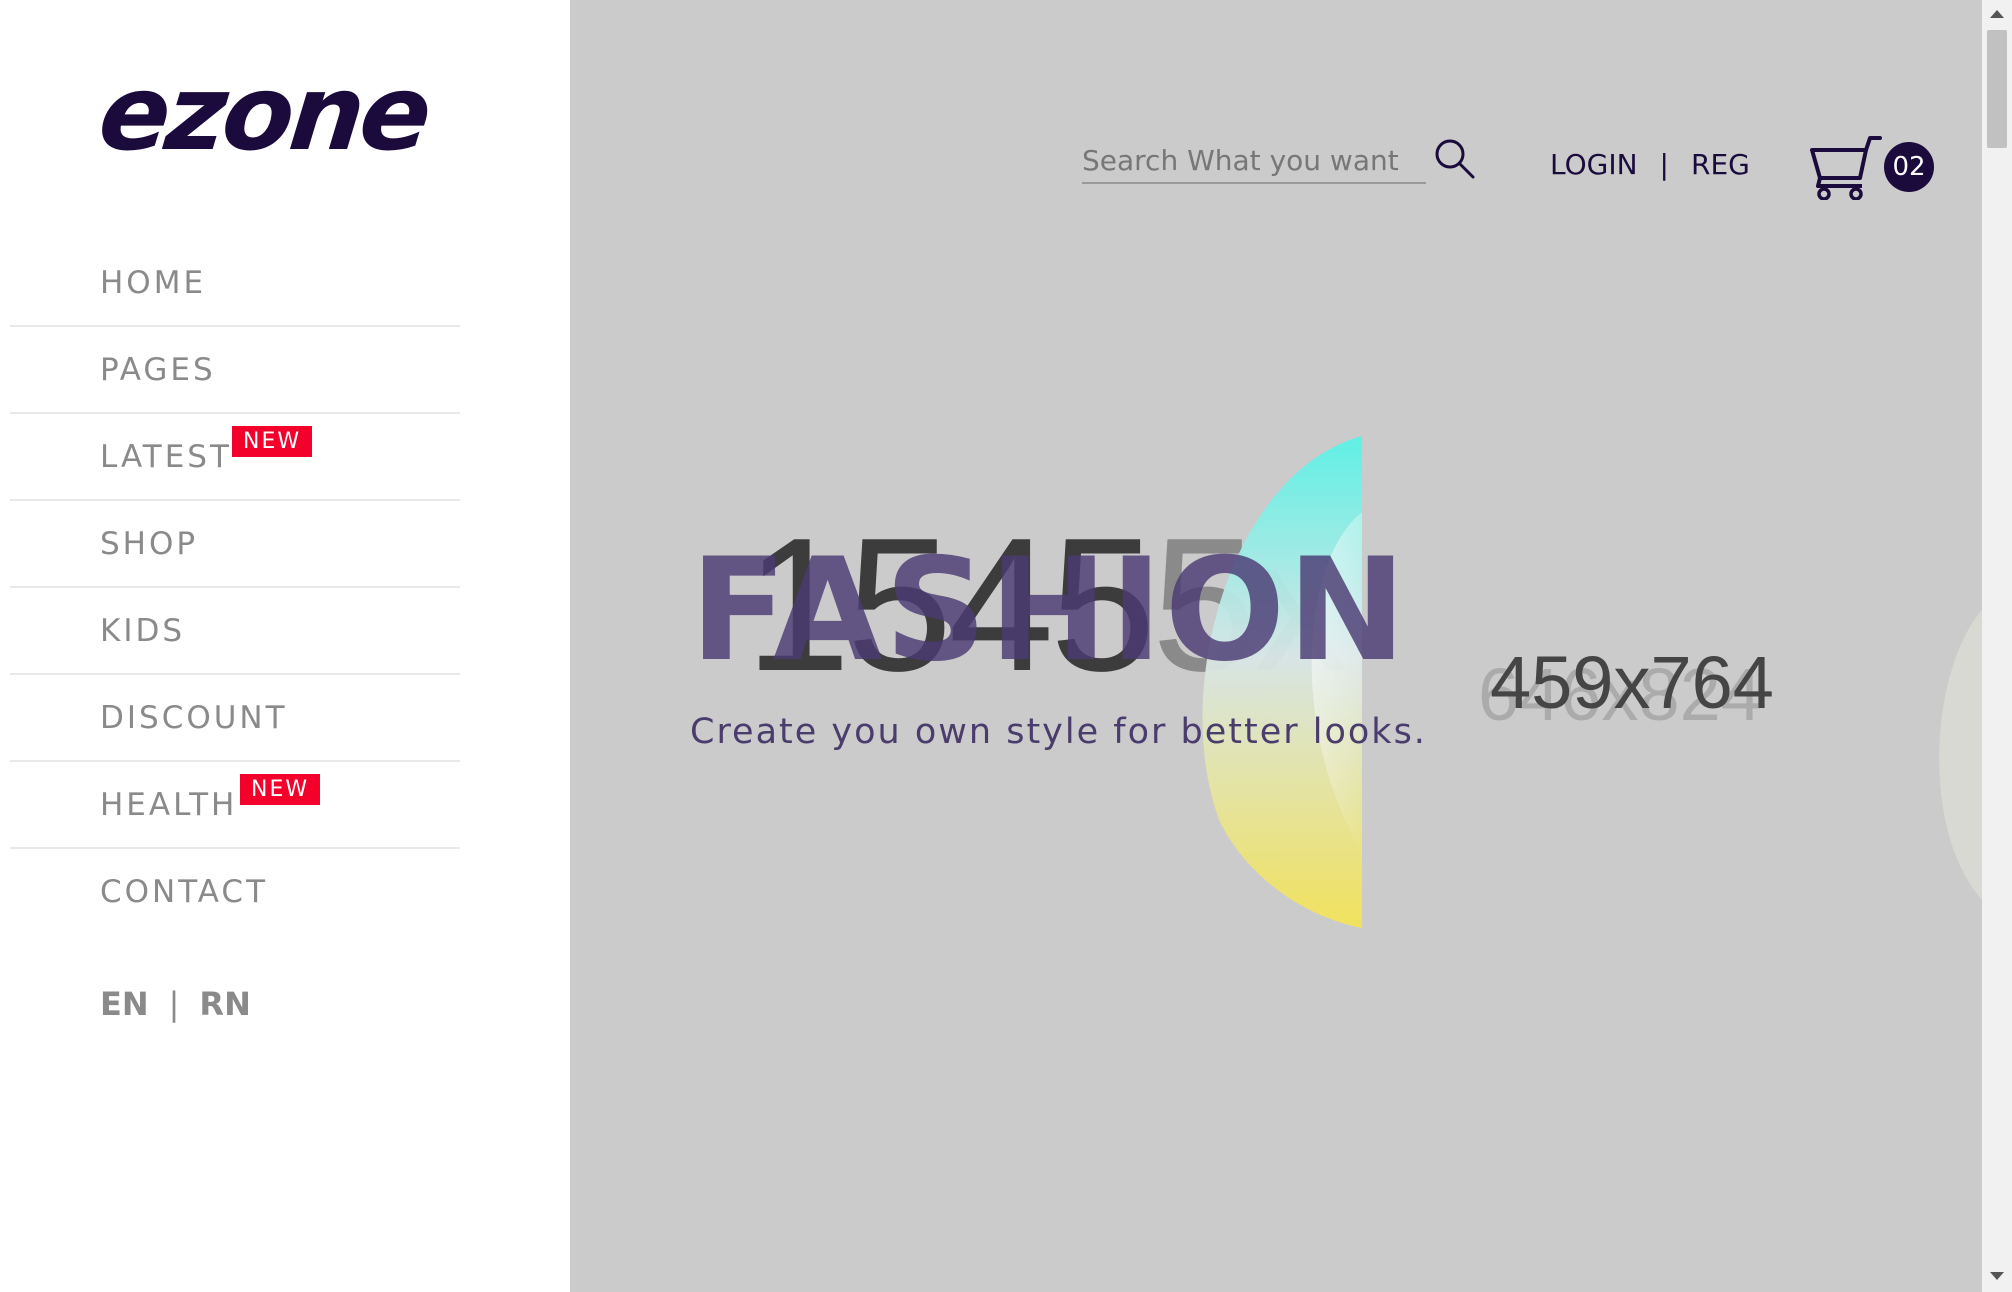  I want to click on nav-item-kids: KIDS, so click(235, 631).